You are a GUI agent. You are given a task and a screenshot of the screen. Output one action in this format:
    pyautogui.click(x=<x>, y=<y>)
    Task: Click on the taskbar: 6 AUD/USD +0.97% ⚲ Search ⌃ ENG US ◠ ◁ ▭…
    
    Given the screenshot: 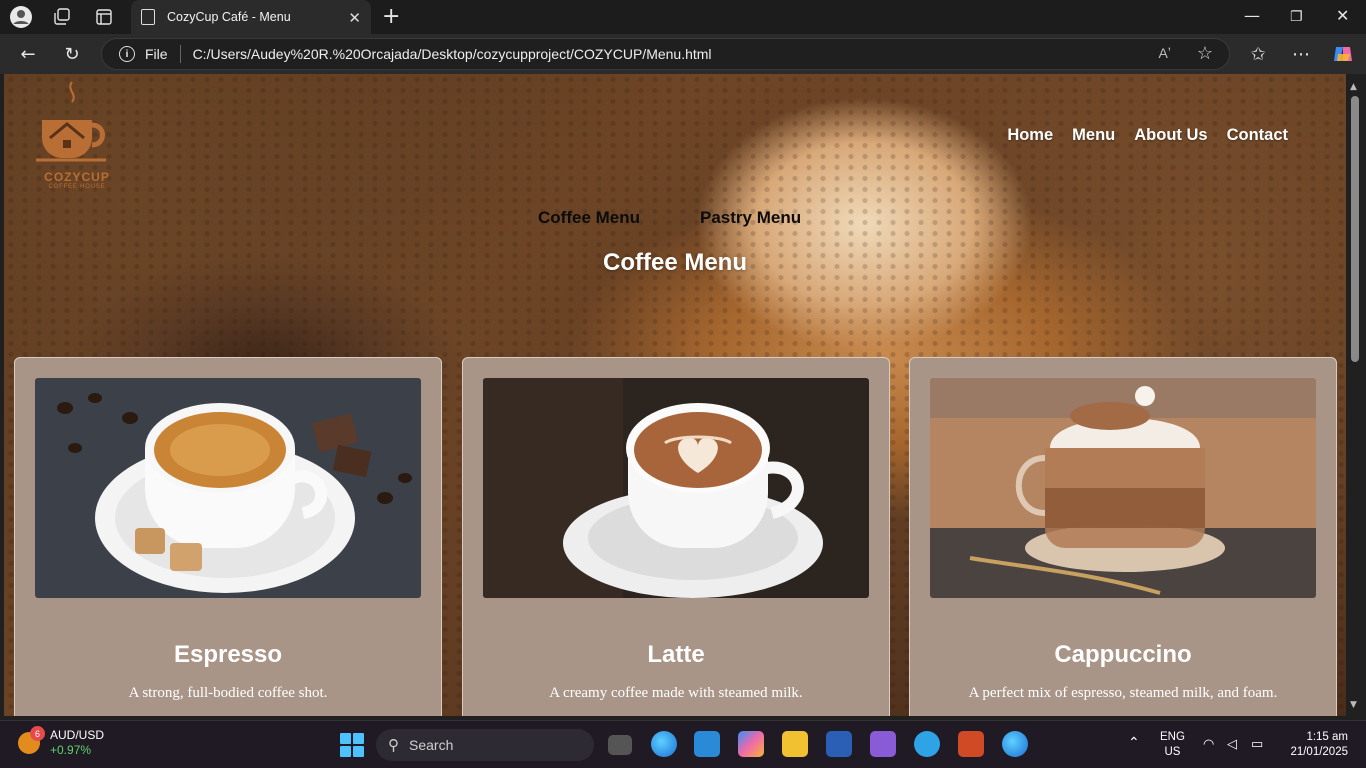 What is the action you would take?
    pyautogui.click(x=683, y=744)
    